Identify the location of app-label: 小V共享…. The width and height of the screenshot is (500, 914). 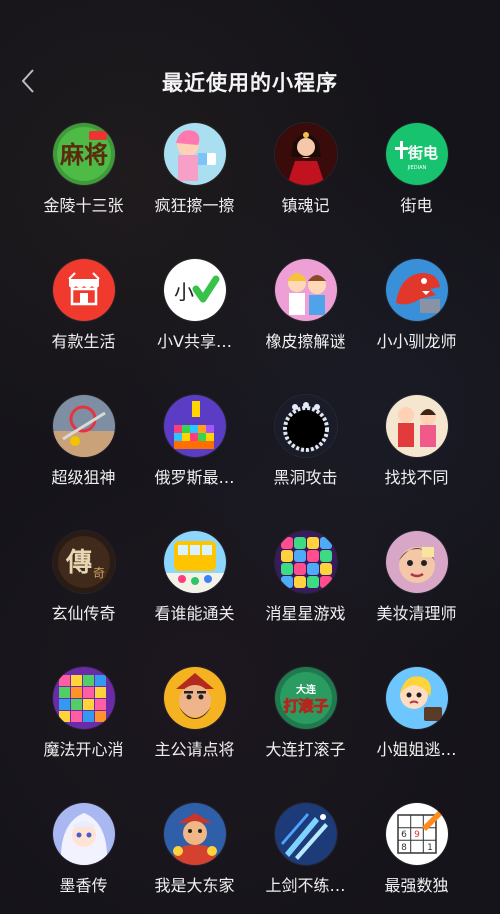
(194, 341).